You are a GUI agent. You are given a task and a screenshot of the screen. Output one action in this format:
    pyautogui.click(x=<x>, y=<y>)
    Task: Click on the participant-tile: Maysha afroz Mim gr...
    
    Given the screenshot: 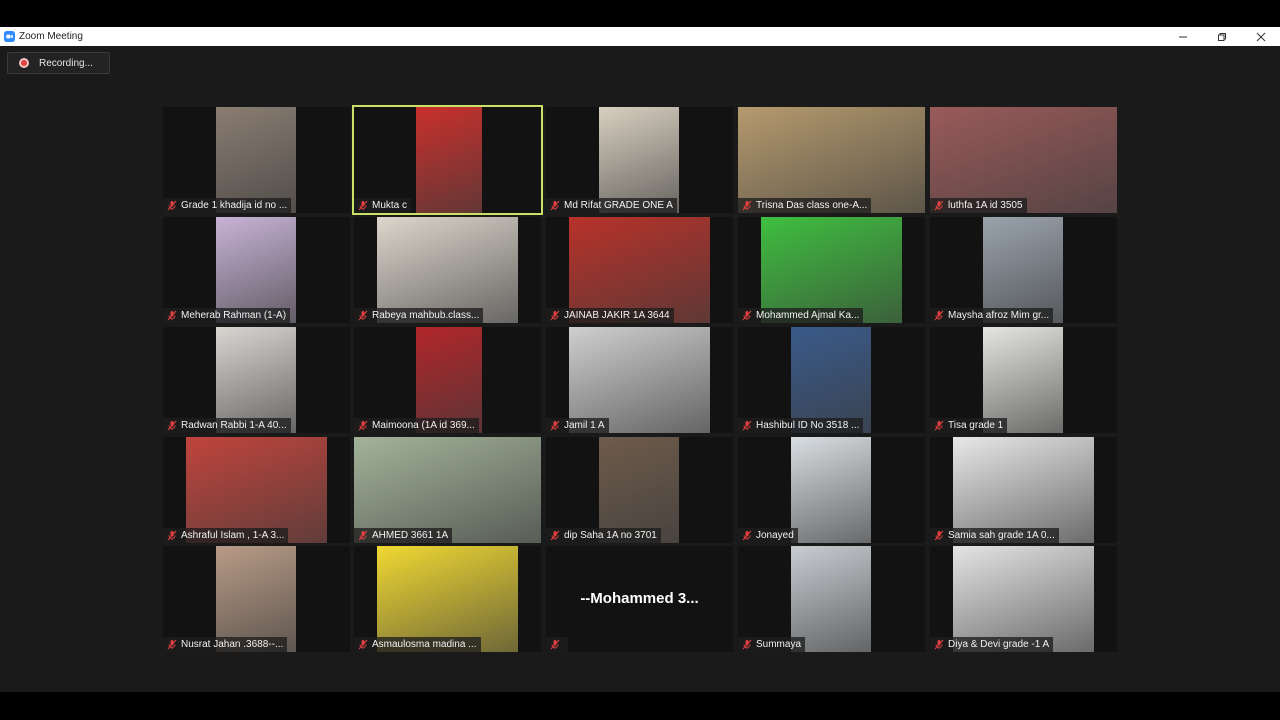 What is the action you would take?
    pyautogui.click(x=1023, y=270)
    